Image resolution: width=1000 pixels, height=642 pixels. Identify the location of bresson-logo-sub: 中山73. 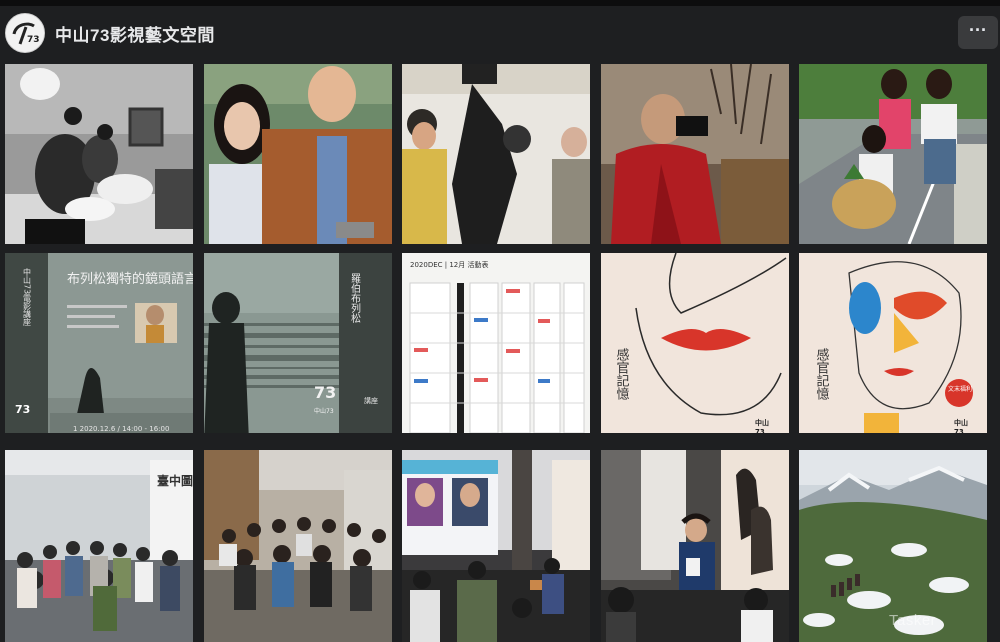
(324, 411).